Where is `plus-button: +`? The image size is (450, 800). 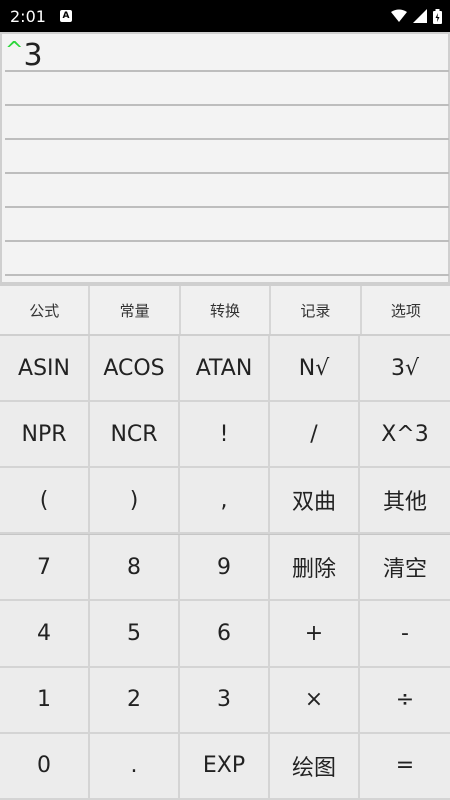 plus-button: + is located at coordinates (315, 634).